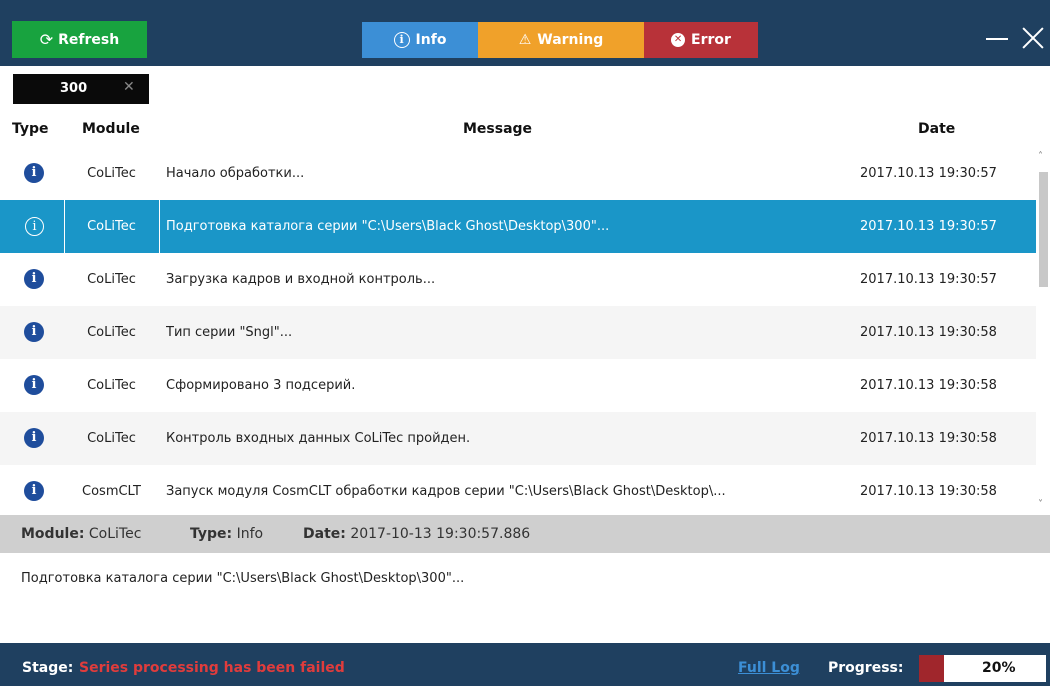  Describe the element at coordinates (497, 129) in the screenshot. I see `header-message: Message` at that location.